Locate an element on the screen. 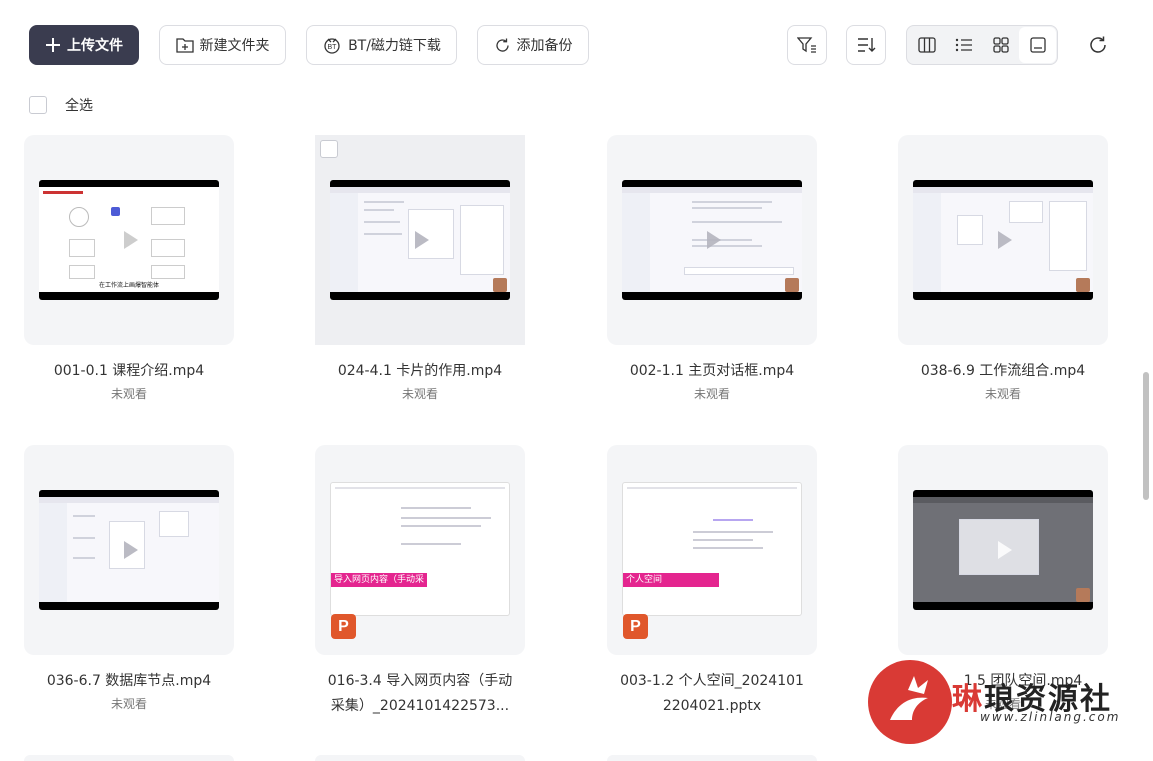 The image size is (1153, 761). file-name: 024-4.1 卡片的作用.mp4 is located at coordinates (420, 371).